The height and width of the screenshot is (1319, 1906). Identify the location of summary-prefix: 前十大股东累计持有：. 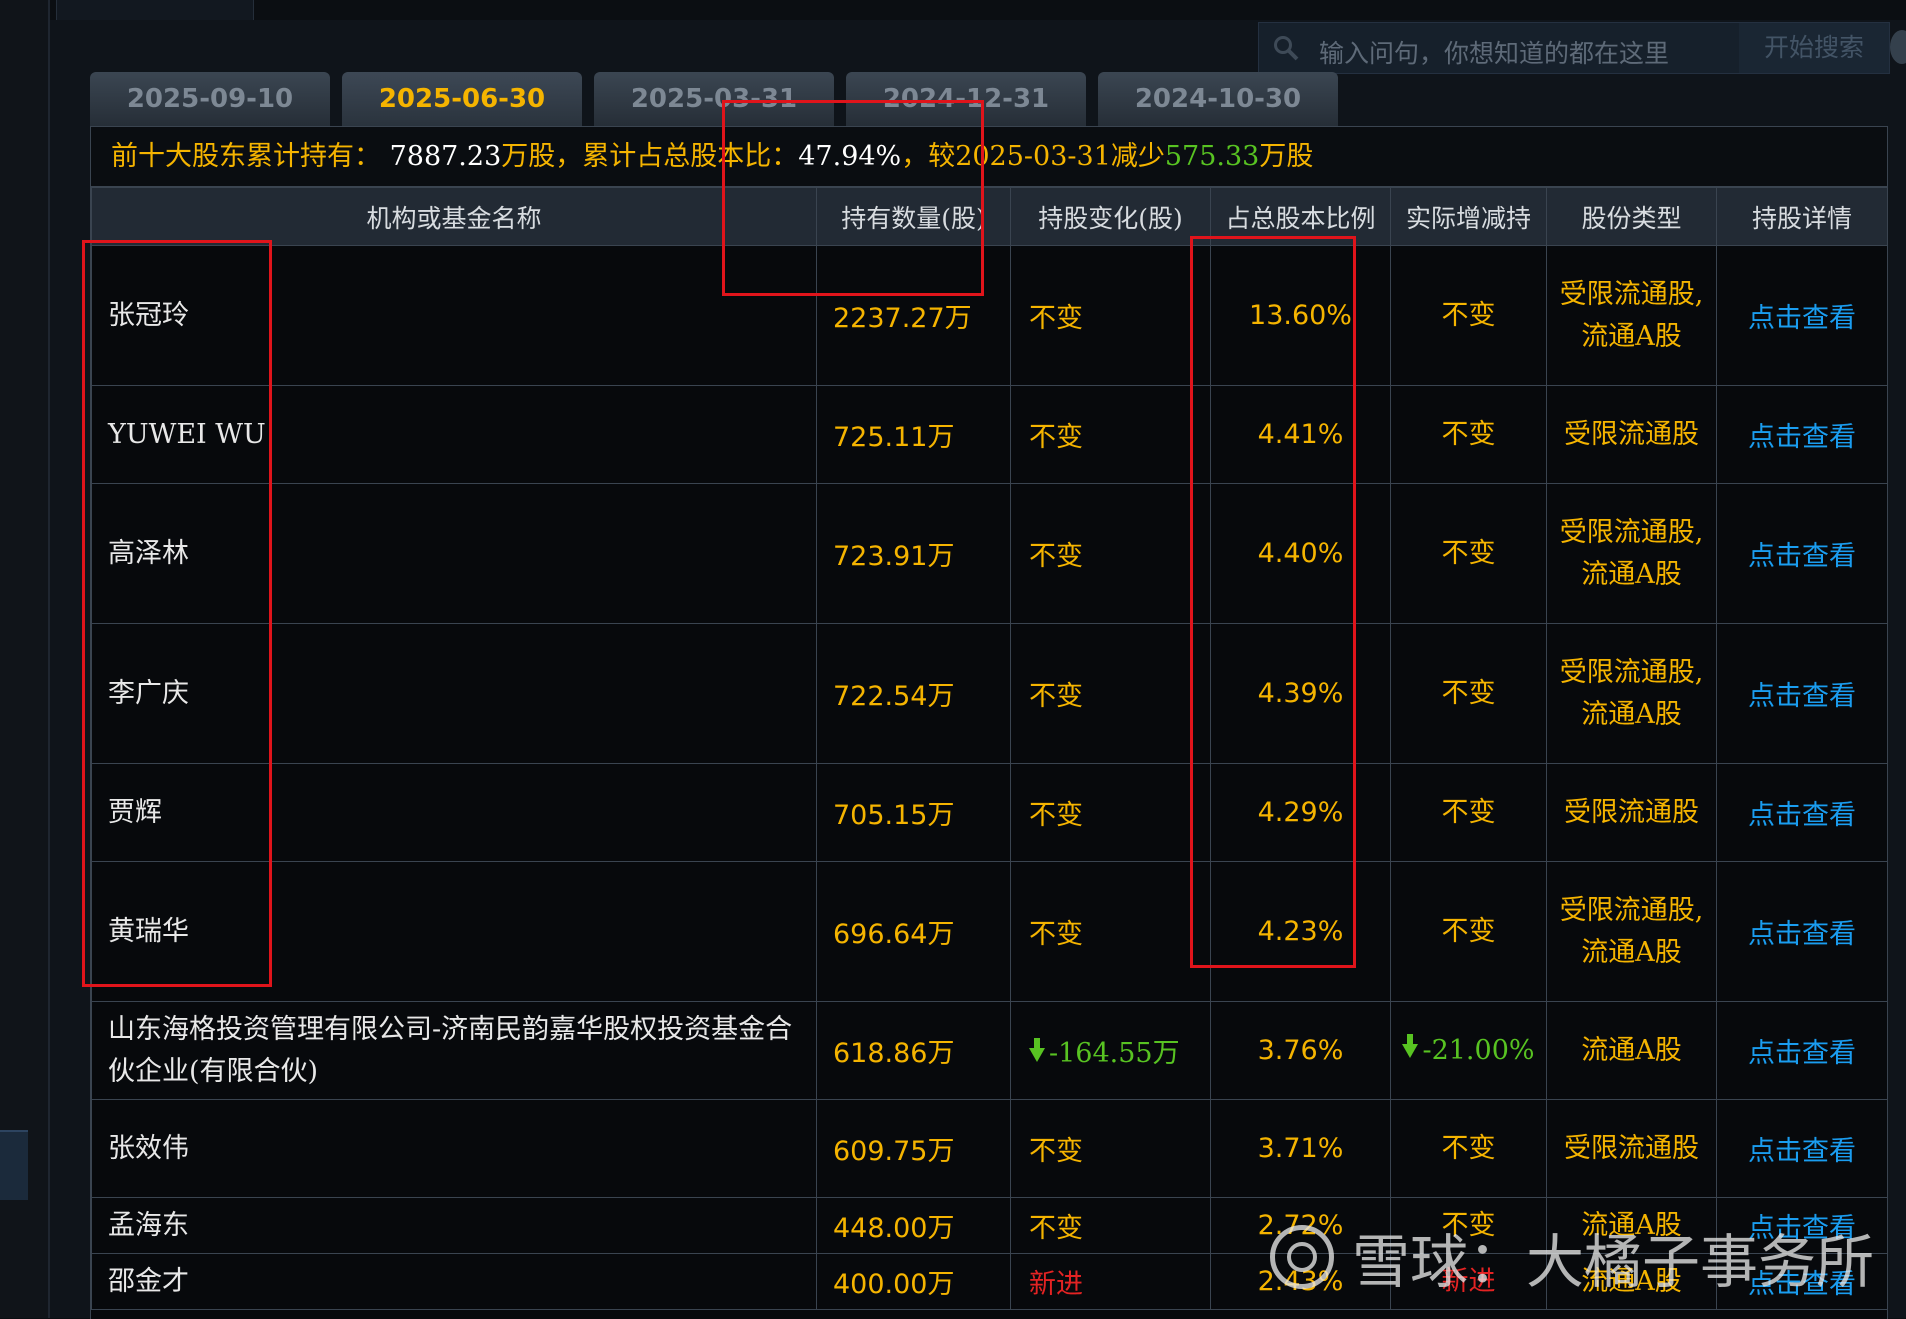
(246, 156).